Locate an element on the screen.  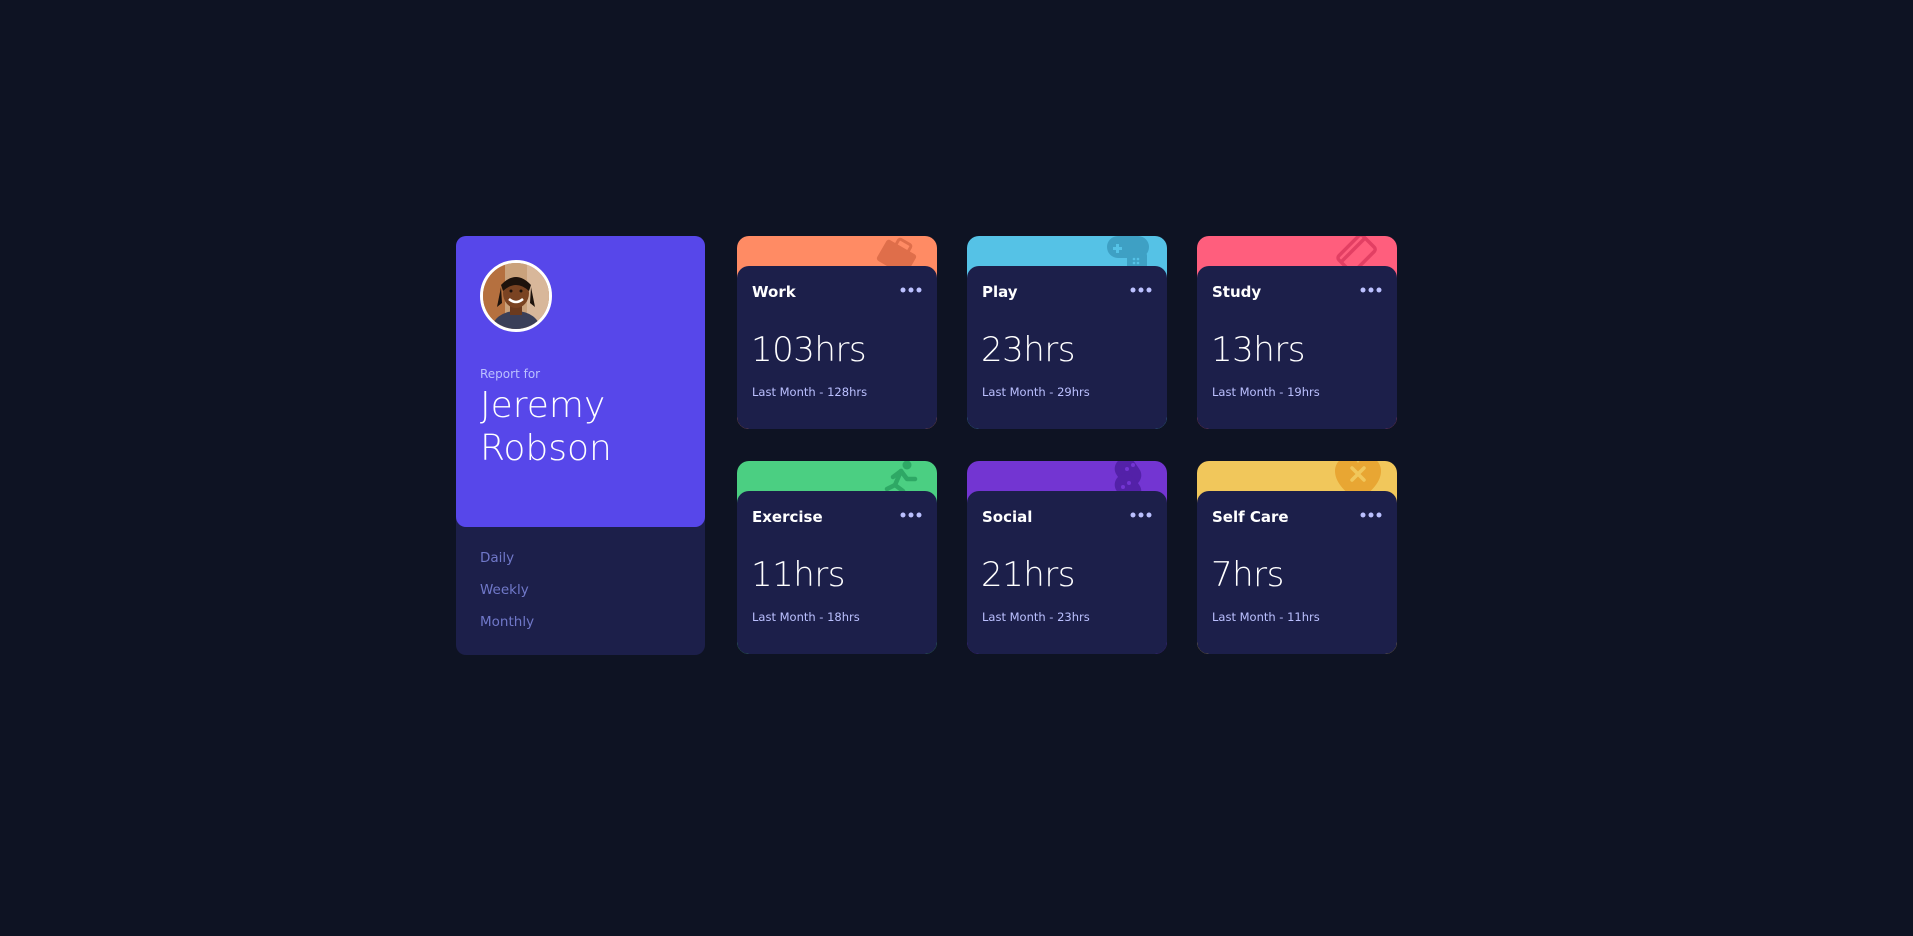
activity-card-body: Exercise 11hrs Last Month - 18hrs is located at coordinates (837, 572).